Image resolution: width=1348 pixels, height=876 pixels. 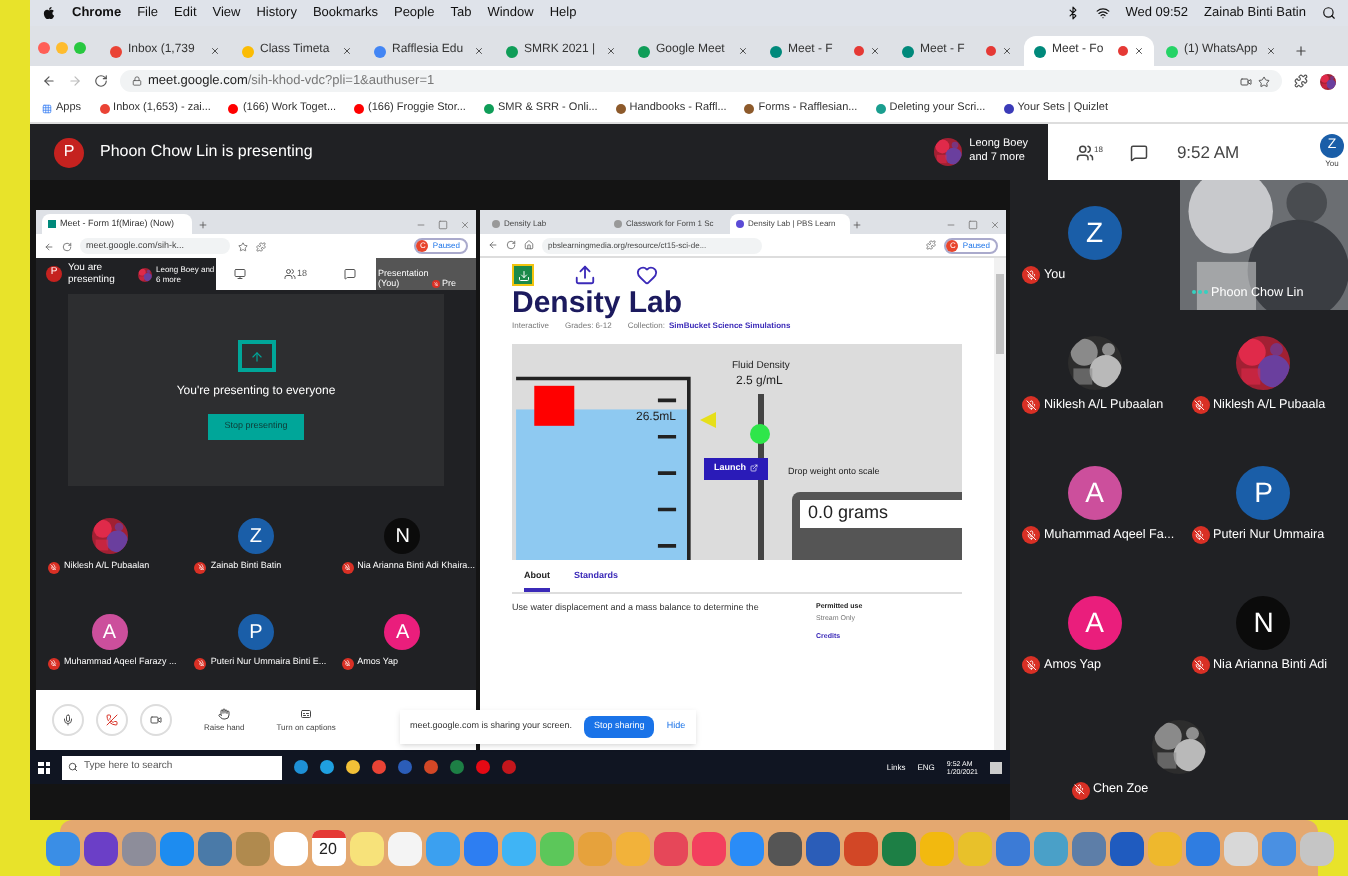 I want to click on layout-icon, so click(x=240, y=274).